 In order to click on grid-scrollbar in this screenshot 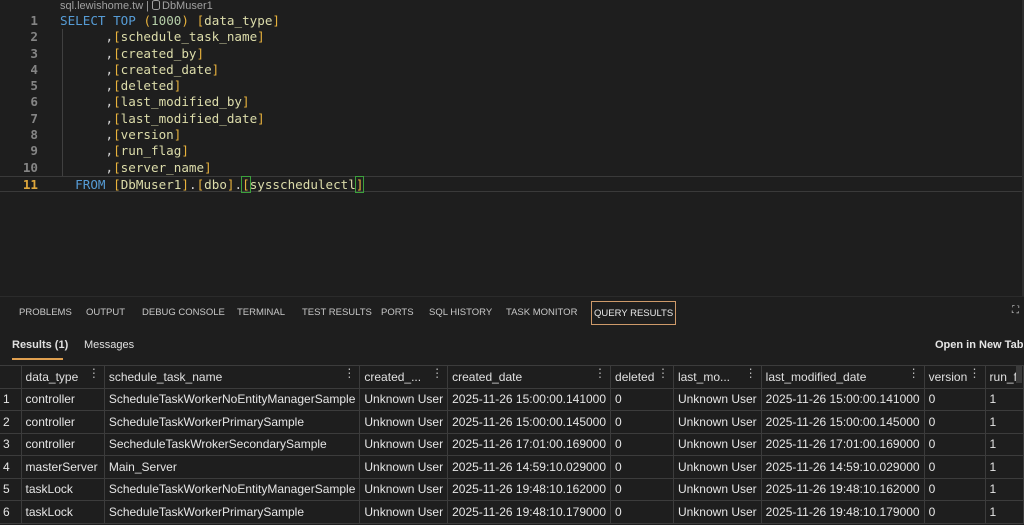, I will do `click(1019, 374)`.